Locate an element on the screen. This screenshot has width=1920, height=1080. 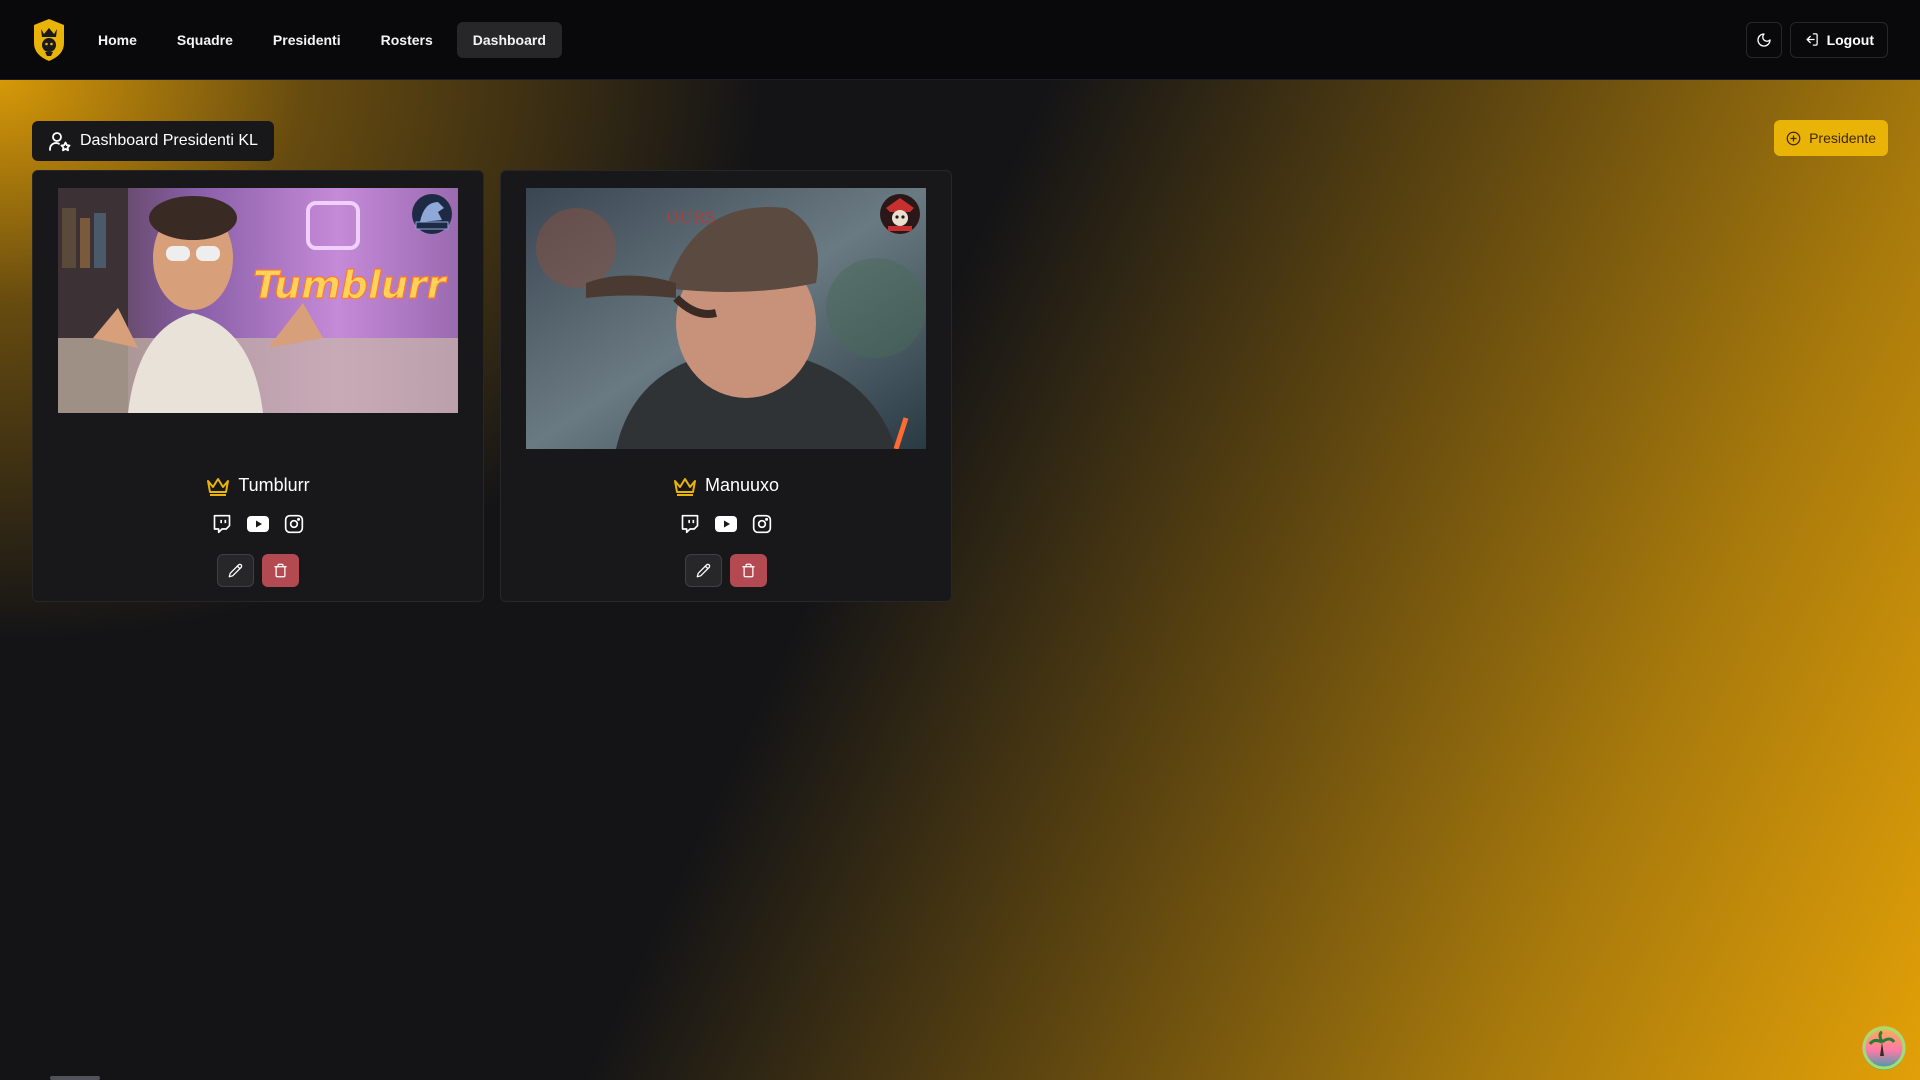
plus-circle-icon is located at coordinates (1793, 138).